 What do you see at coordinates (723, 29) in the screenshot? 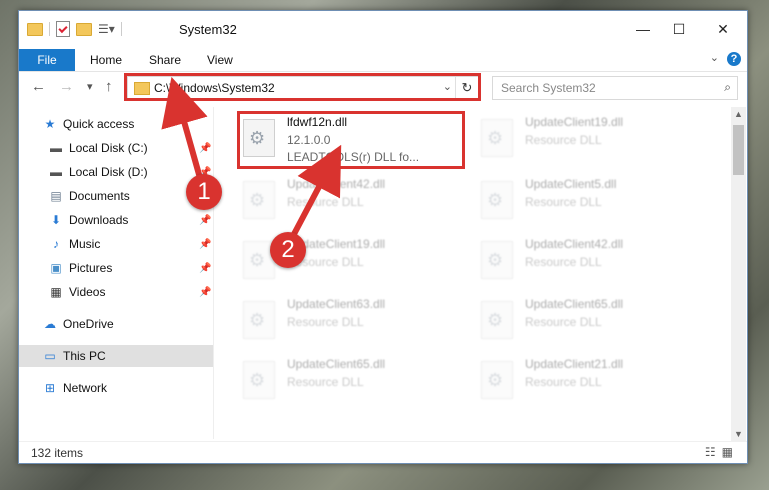
I see `close-button: ✕` at bounding box center [723, 29].